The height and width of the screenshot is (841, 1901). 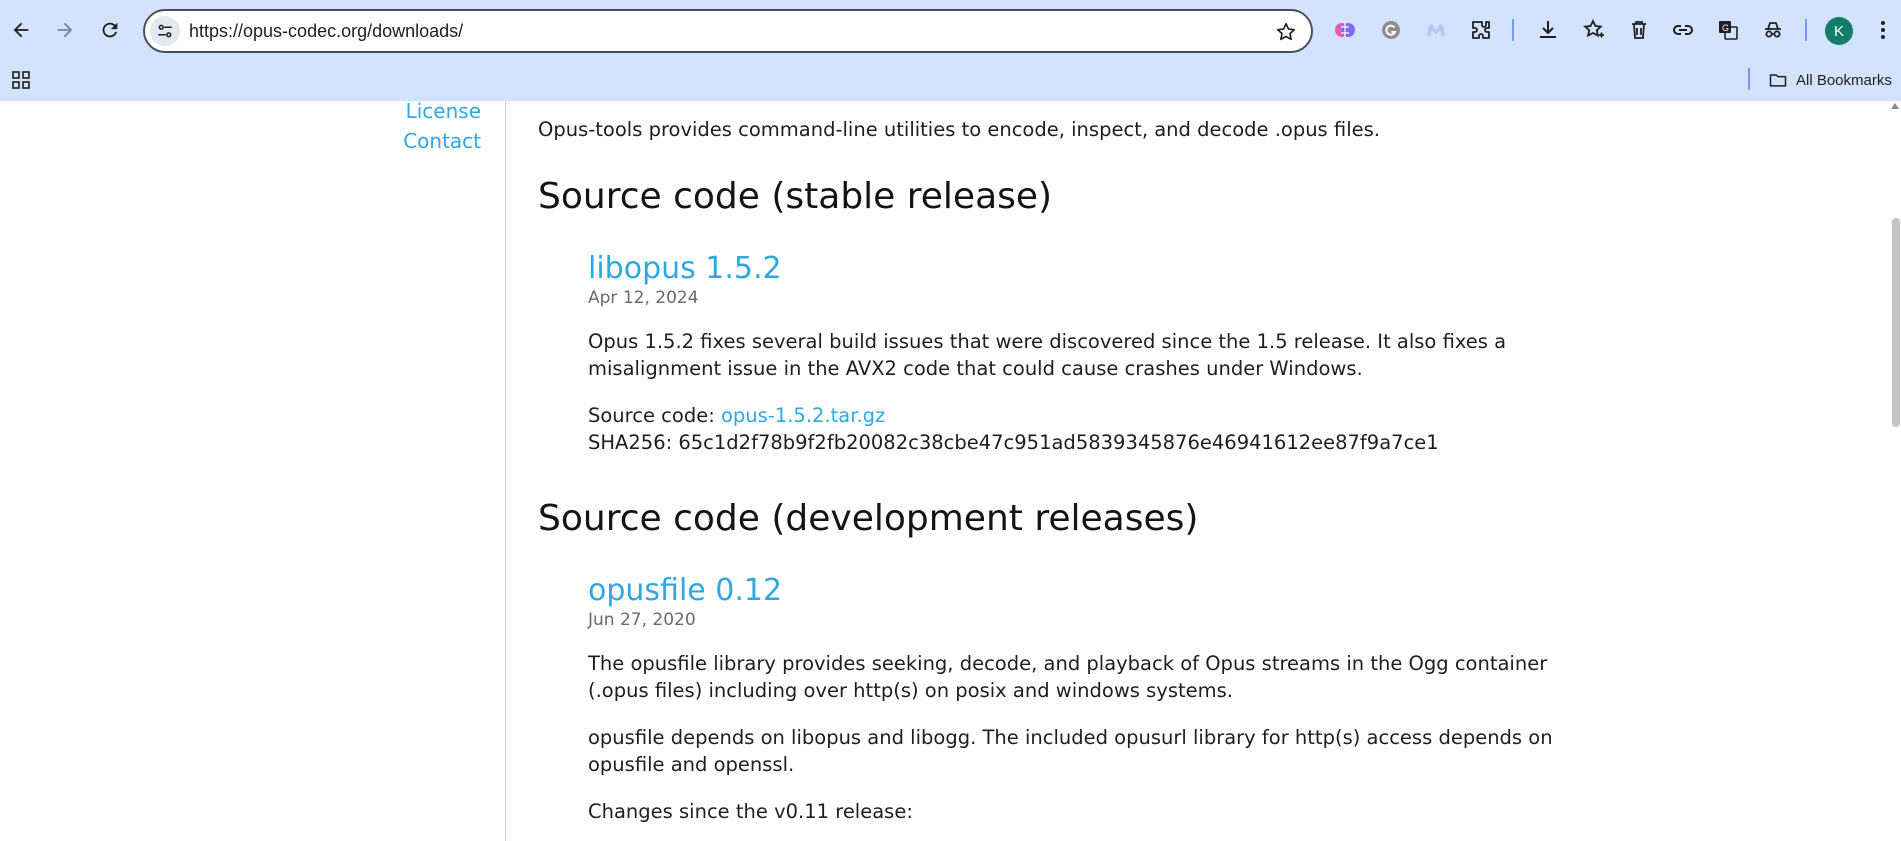 I want to click on grammarly-extension-button, so click(x=1391, y=30).